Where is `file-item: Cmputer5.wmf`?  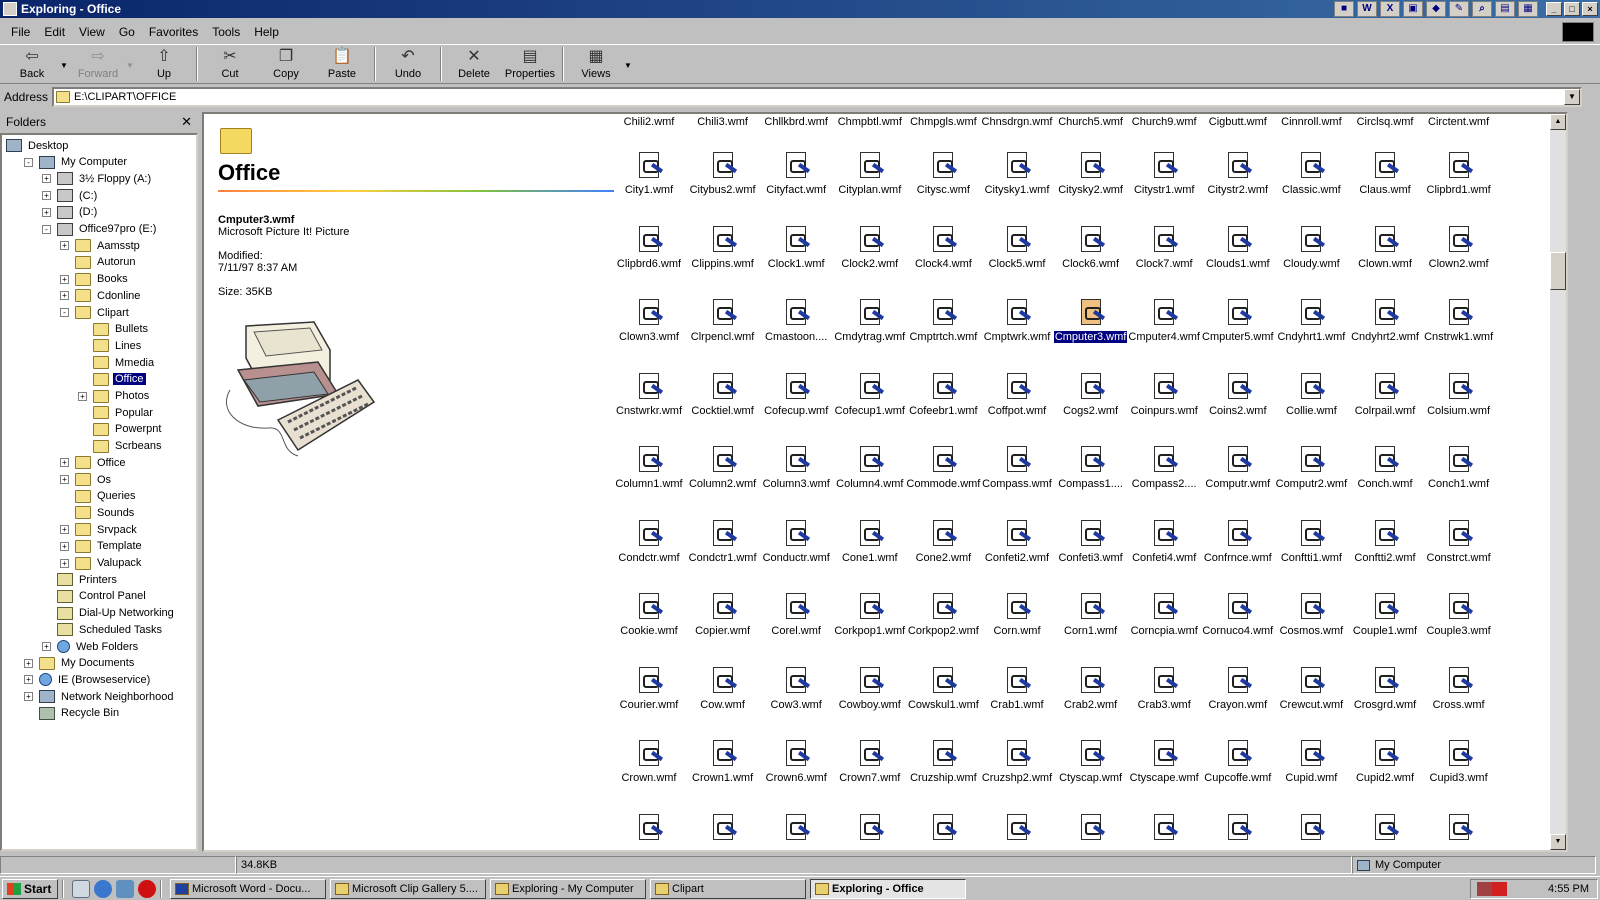 file-item: Cmputer5.wmf is located at coordinates (1238, 321).